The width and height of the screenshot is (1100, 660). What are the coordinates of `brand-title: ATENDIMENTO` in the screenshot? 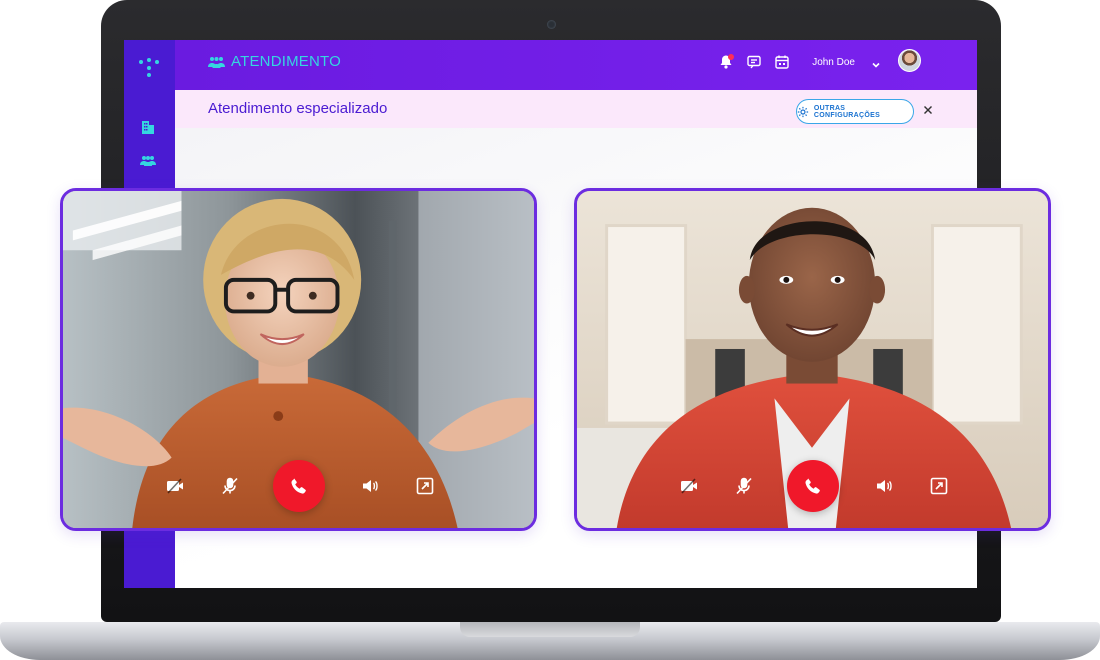 It's located at (274, 61).